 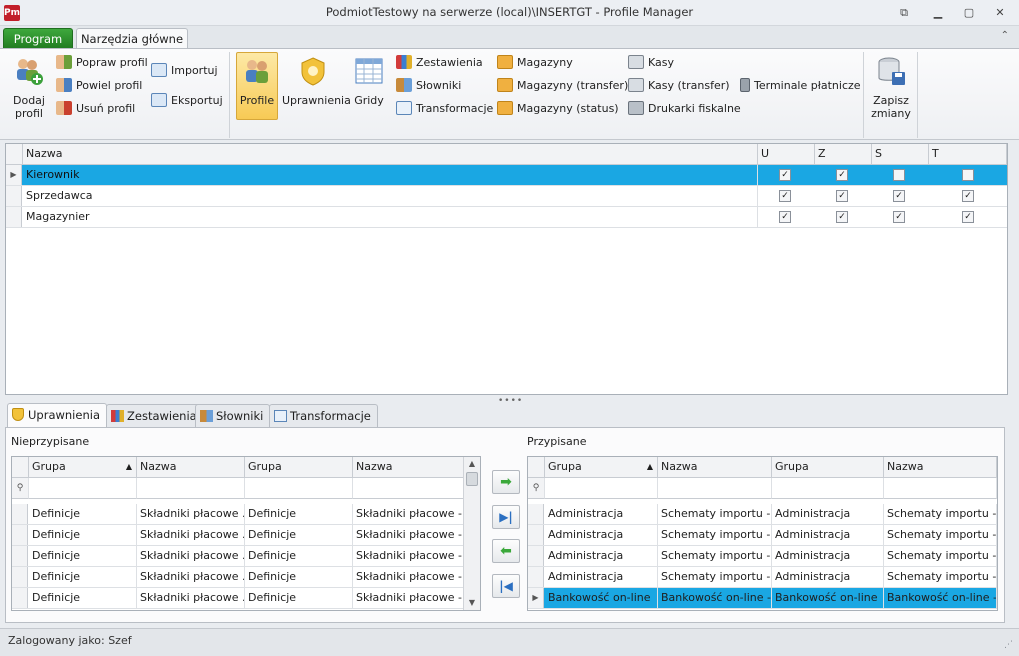 What do you see at coordinates (558, 109) in the screenshot?
I see `warehouses-status-button: Magazyny (status)` at bounding box center [558, 109].